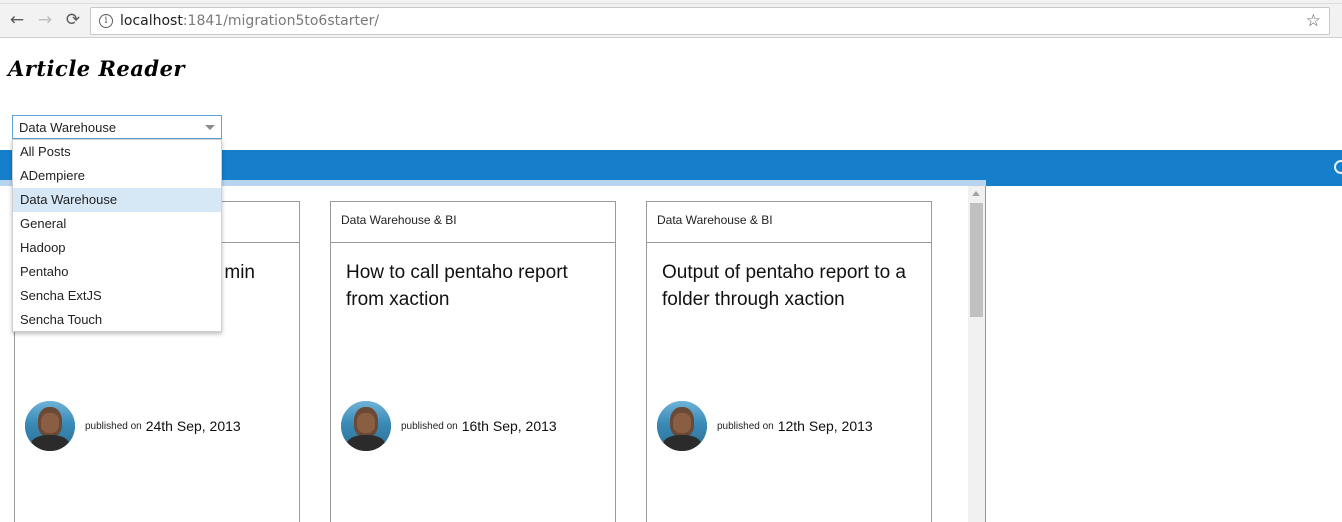 This screenshot has height=522, width=1342. I want to click on bookmark-star-icon: ☆, so click(1313, 21).